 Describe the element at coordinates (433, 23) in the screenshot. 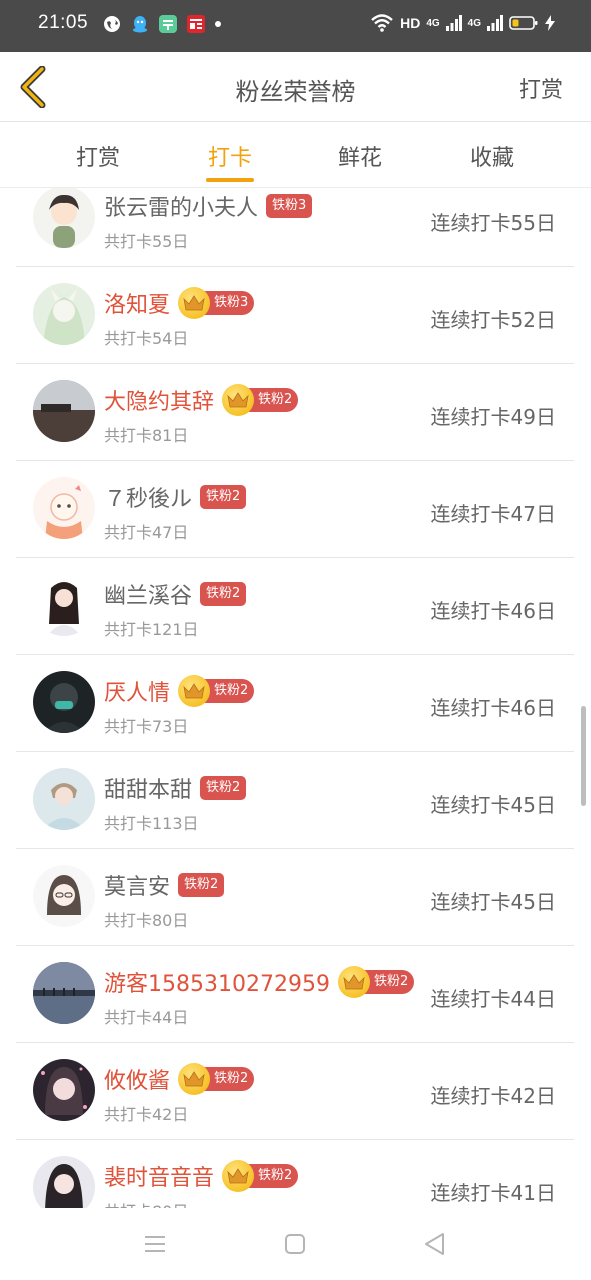

I see `signal-label-1: 4G` at that location.